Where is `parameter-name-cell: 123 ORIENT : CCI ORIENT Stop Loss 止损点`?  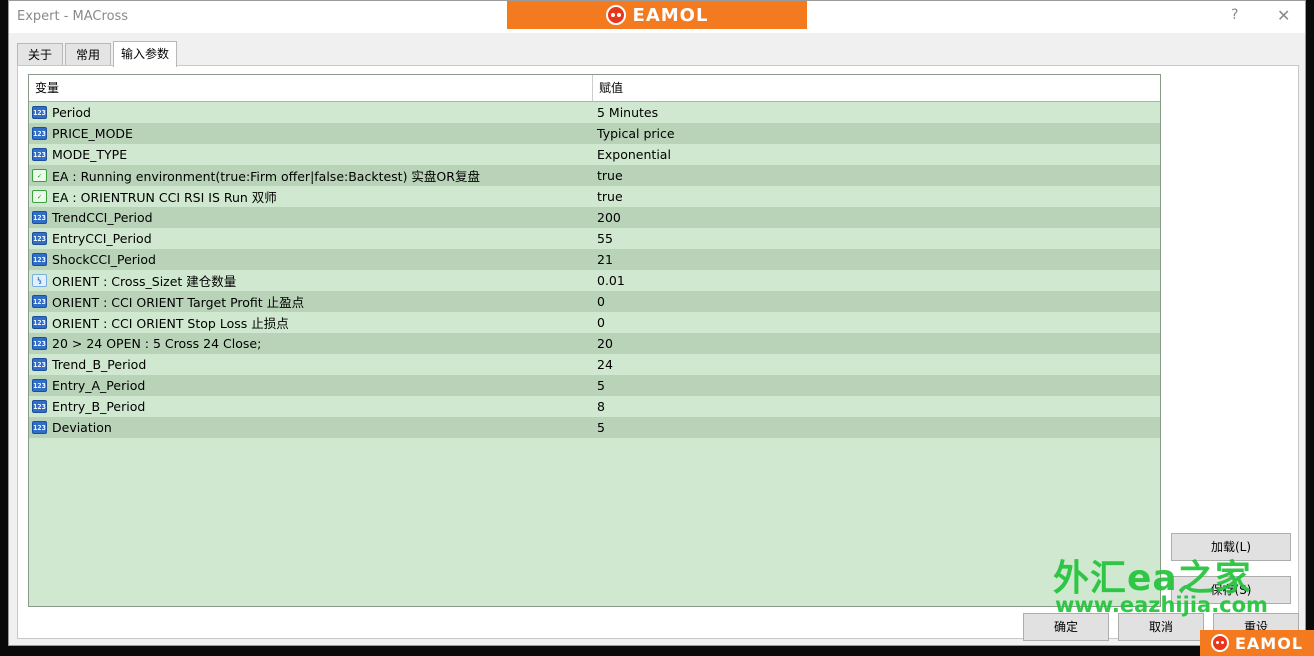 parameter-name-cell: 123 ORIENT : CCI ORIENT Stop Loss 止损点 is located at coordinates (311, 322).